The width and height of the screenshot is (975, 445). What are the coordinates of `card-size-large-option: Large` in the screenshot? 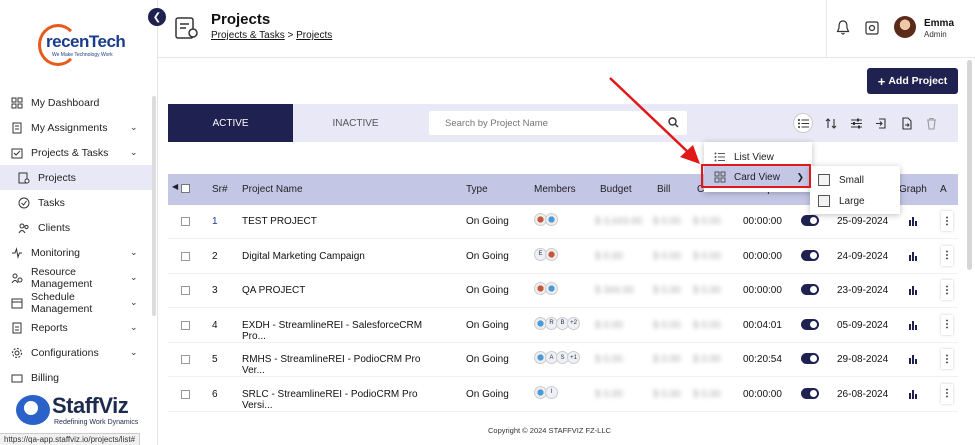 It's located at (855, 201).